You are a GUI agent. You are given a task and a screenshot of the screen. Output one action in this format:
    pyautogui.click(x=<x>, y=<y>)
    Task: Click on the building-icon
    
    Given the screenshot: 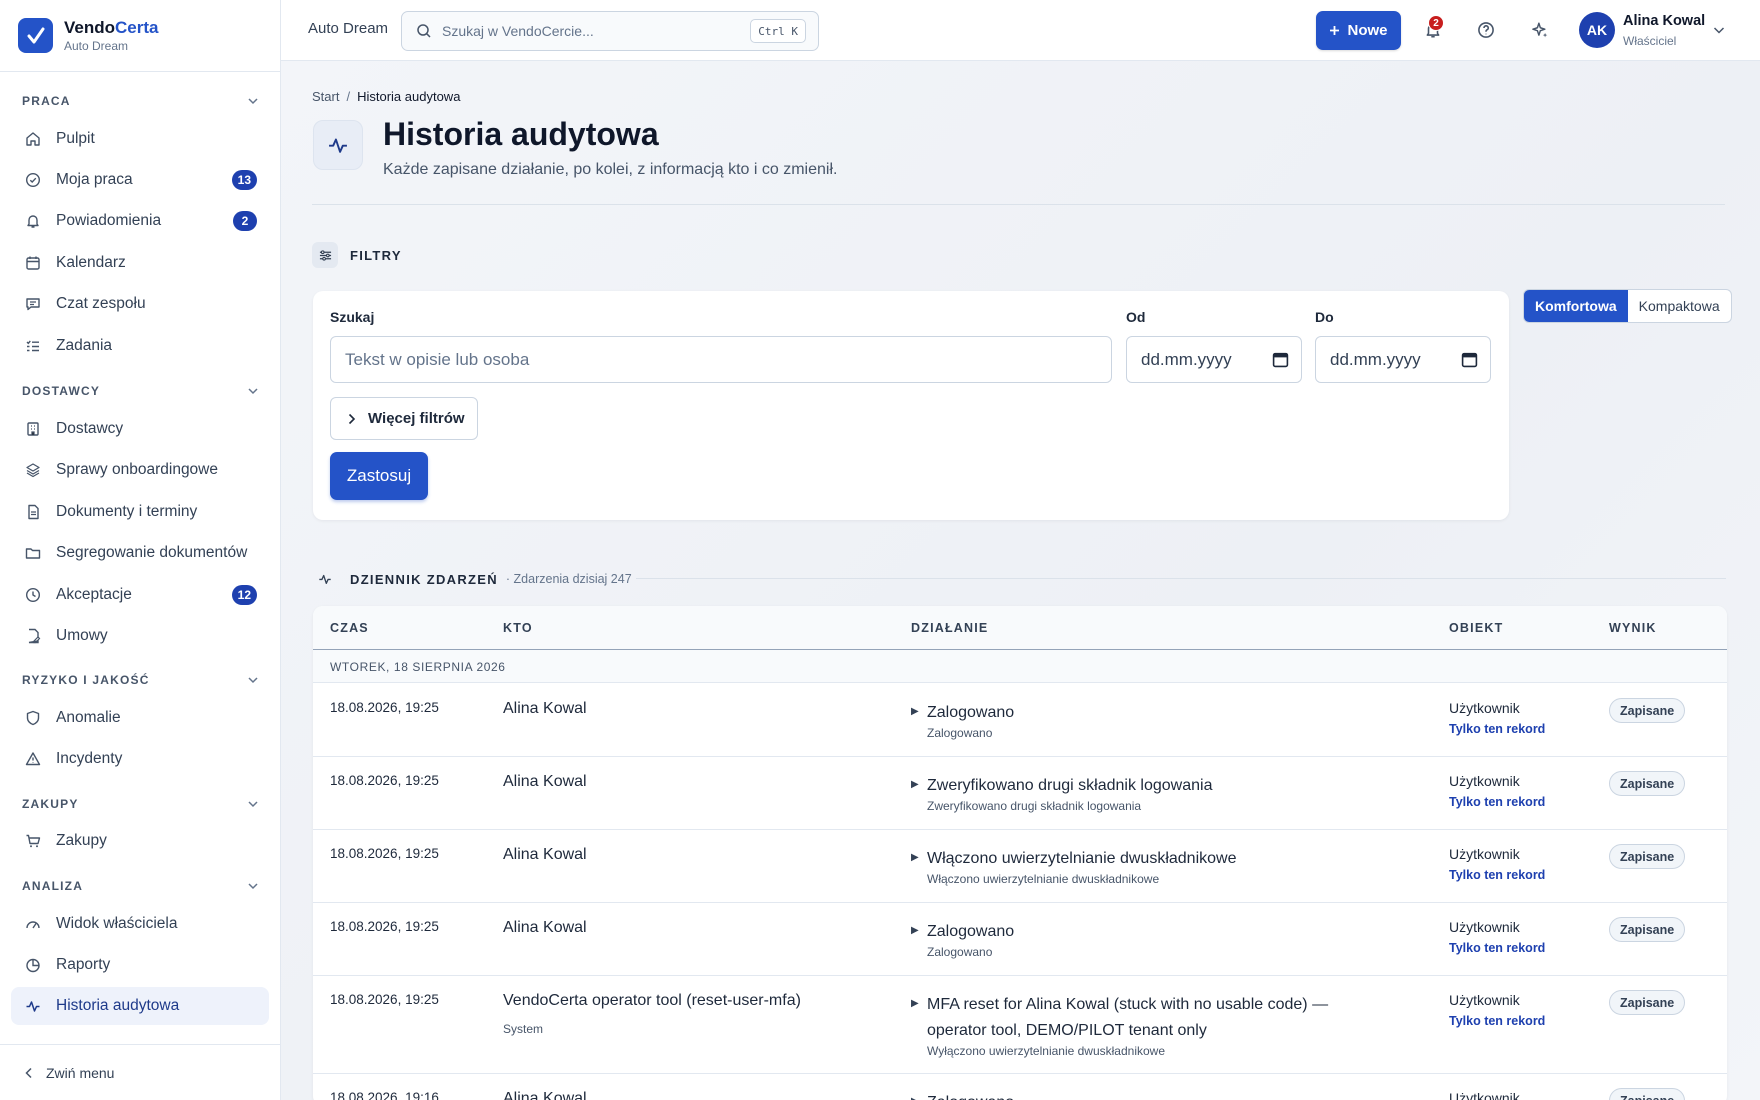 What is the action you would take?
    pyautogui.click(x=33, y=429)
    